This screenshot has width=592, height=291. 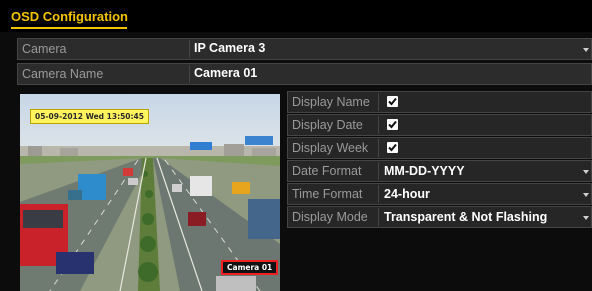 What do you see at coordinates (327, 171) in the screenshot?
I see `date-format-label: Date Format` at bounding box center [327, 171].